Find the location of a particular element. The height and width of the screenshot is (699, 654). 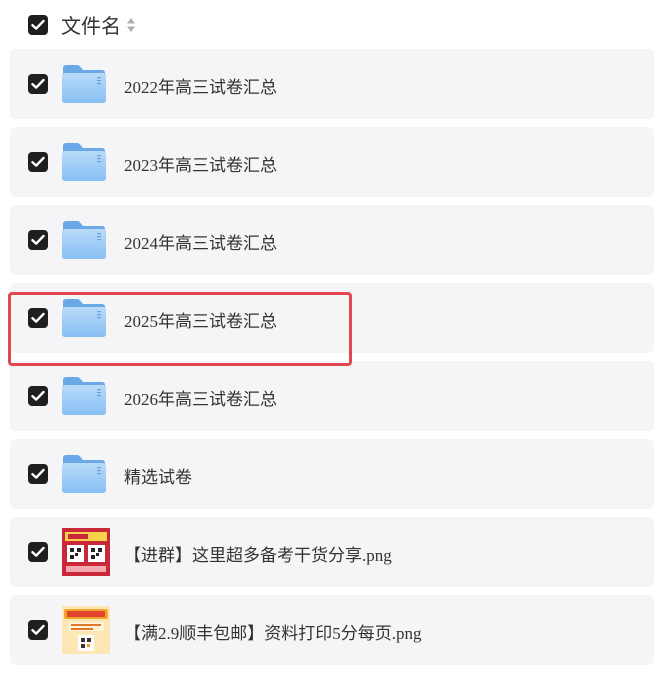

folder-row: 精选试卷 is located at coordinates (332, 474).